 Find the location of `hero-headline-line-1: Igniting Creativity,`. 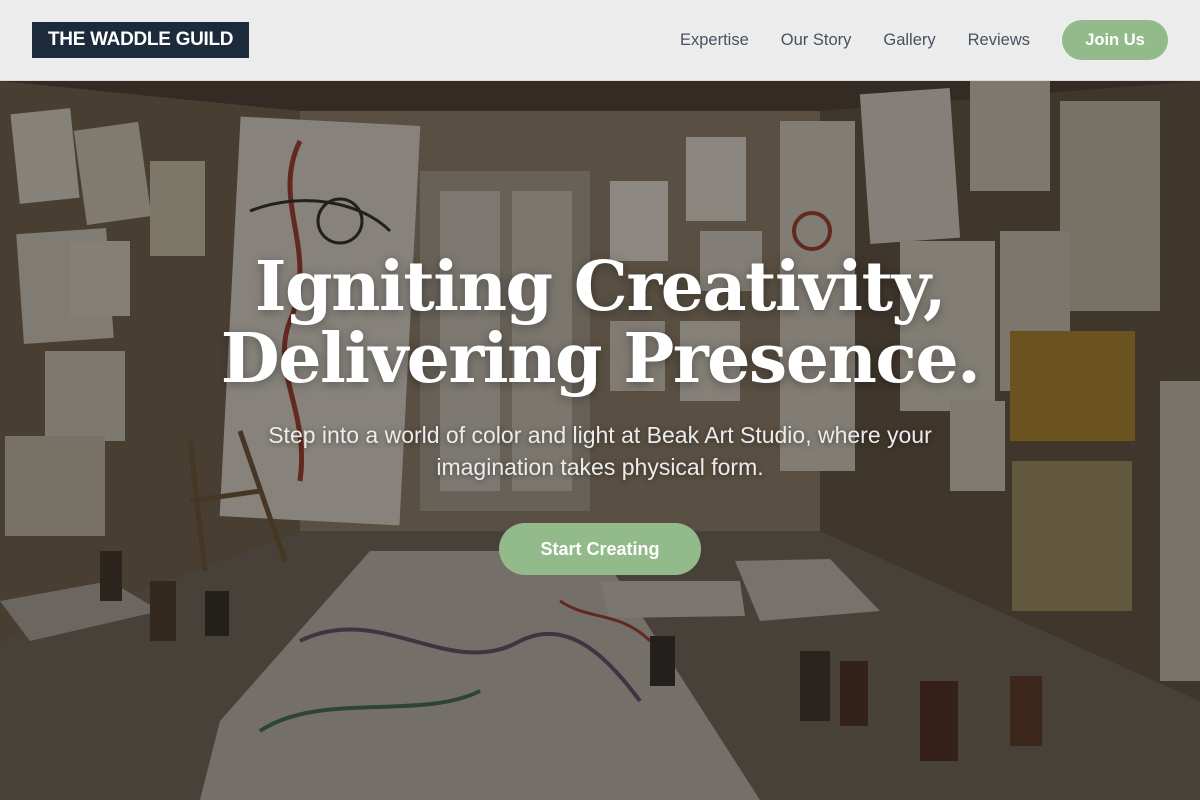

hero-headline-line-1: Igniting Creativity, is located at coordinates (600, 287).